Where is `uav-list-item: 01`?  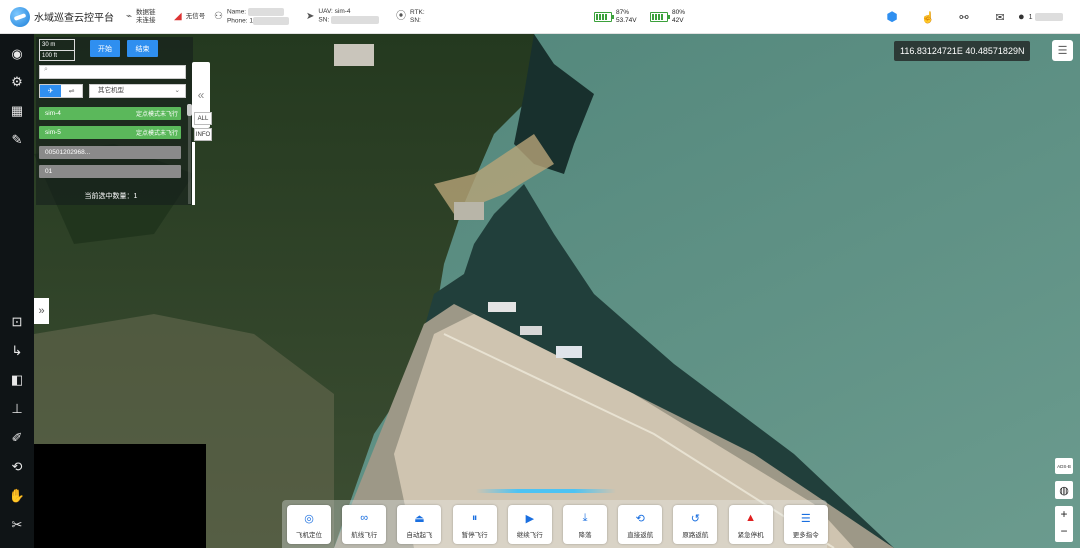
uav-list-item: 01 is located at coordinates (110, 171).